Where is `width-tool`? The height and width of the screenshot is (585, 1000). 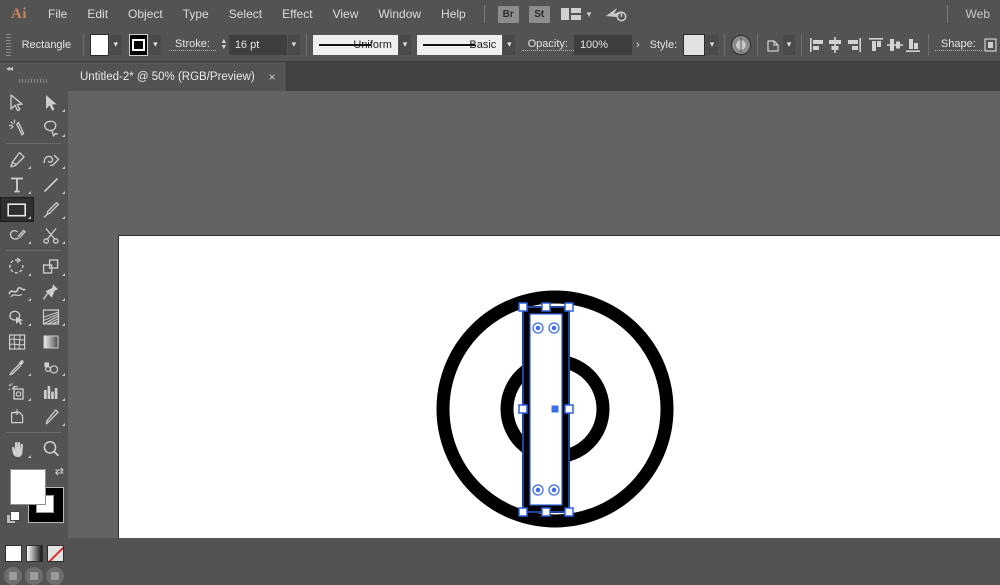
width-tool is located at coordinates (17, 291).